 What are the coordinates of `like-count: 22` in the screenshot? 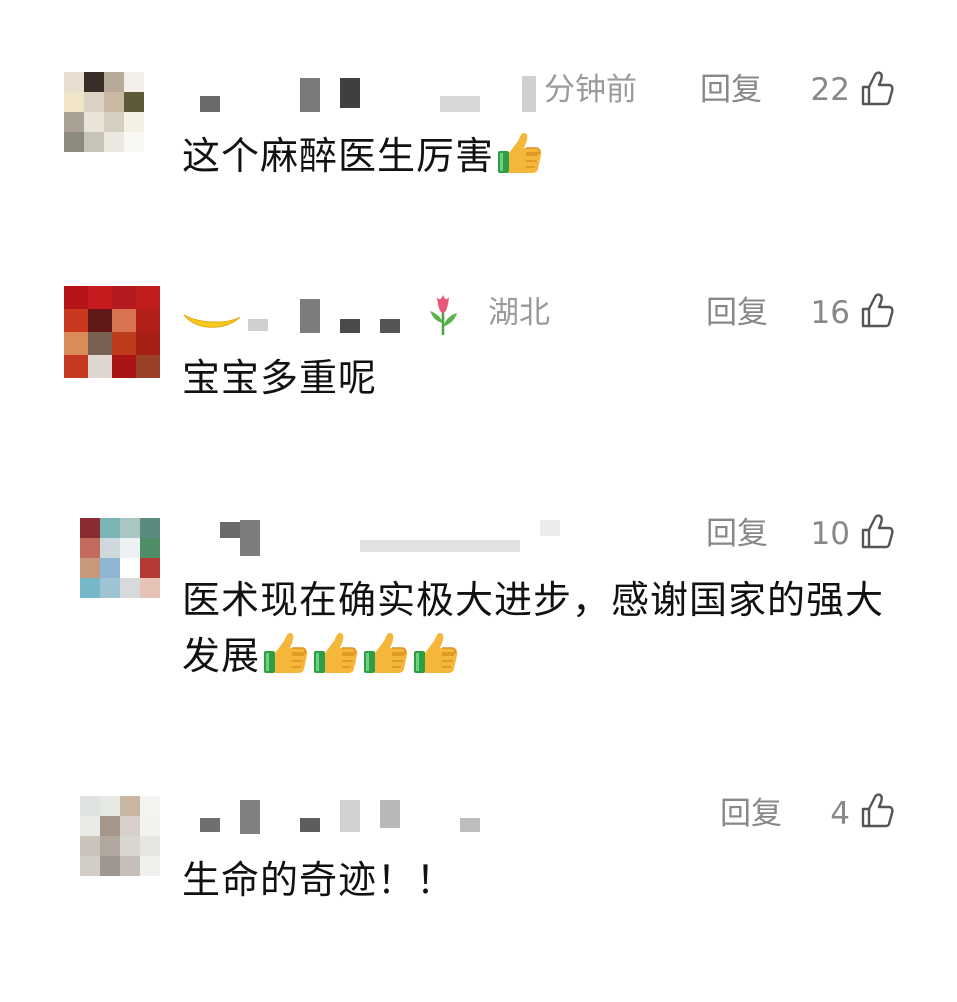 It's located at (830, 90).